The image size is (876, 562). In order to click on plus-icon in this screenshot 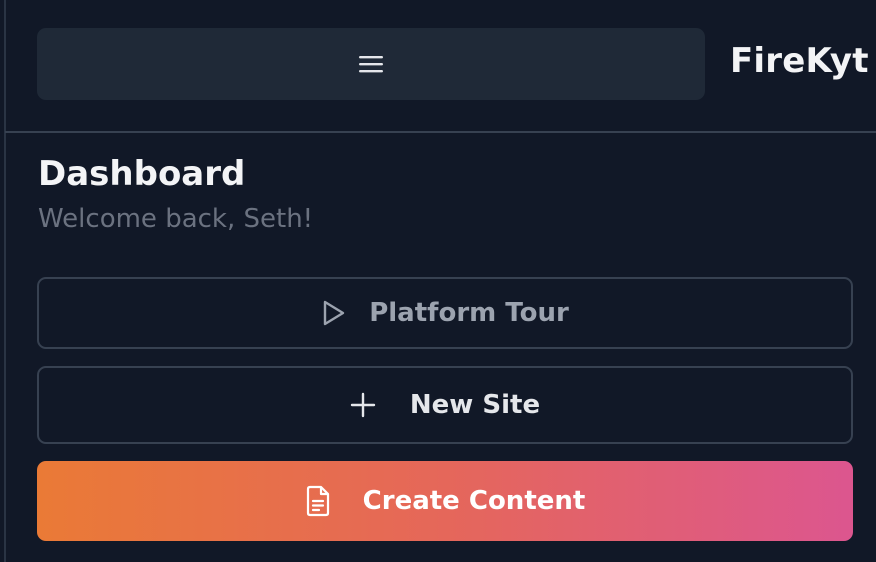, I will do `click(363, 405)`.